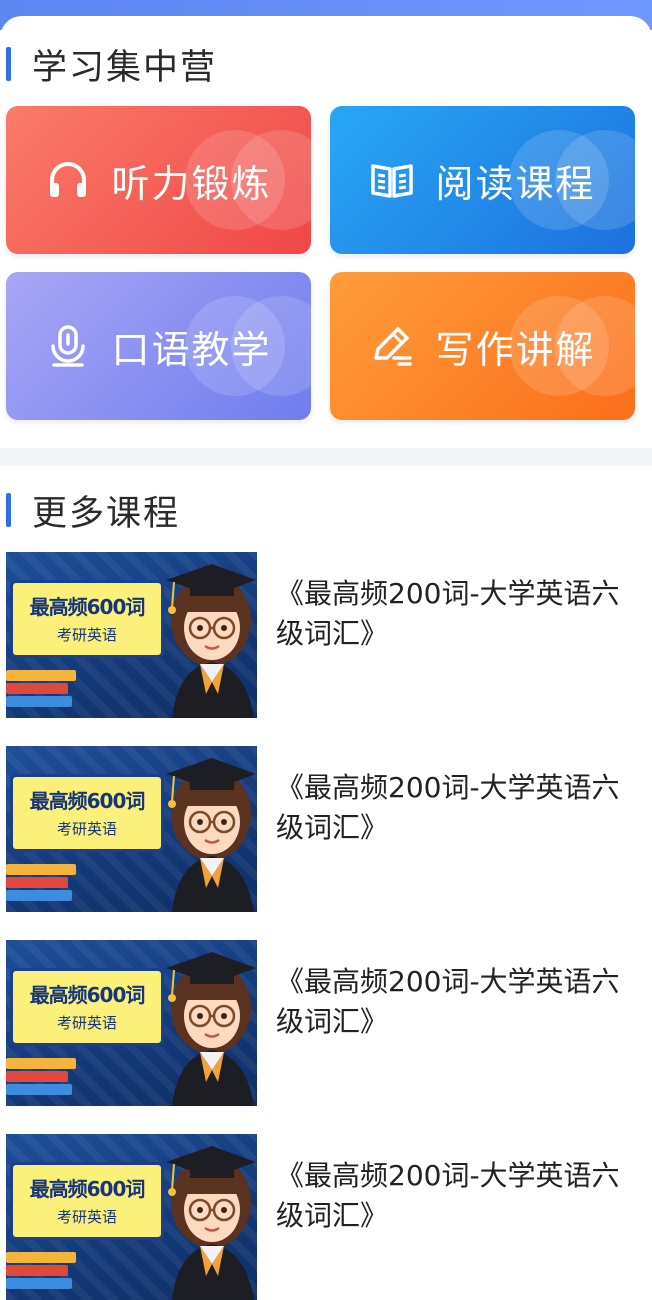  Describe the element at coordinates (68, 346) in the screenshot. I see `microphone-icon` at that location.